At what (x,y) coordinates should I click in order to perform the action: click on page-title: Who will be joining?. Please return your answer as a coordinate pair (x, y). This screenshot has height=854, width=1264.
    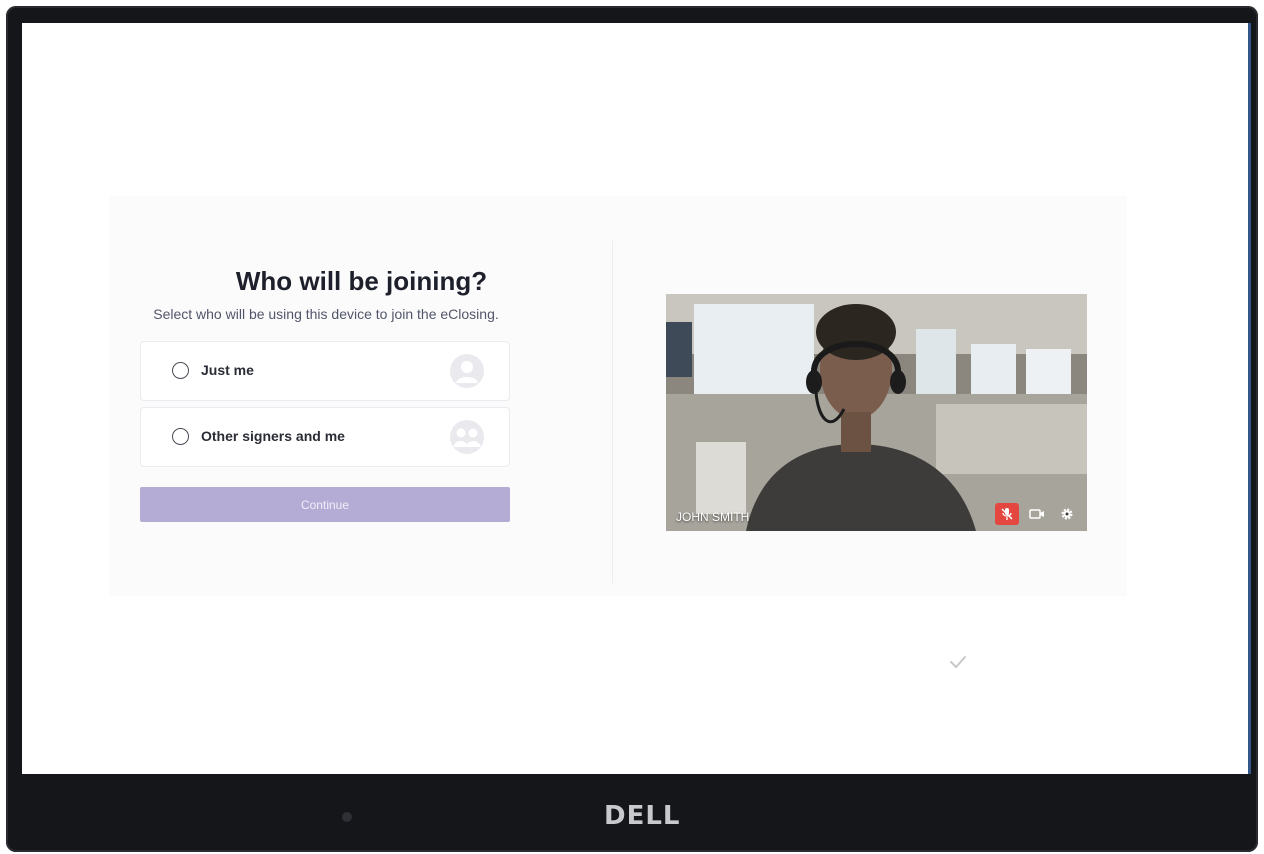
    Looking at the image, I should click on (361, 281).